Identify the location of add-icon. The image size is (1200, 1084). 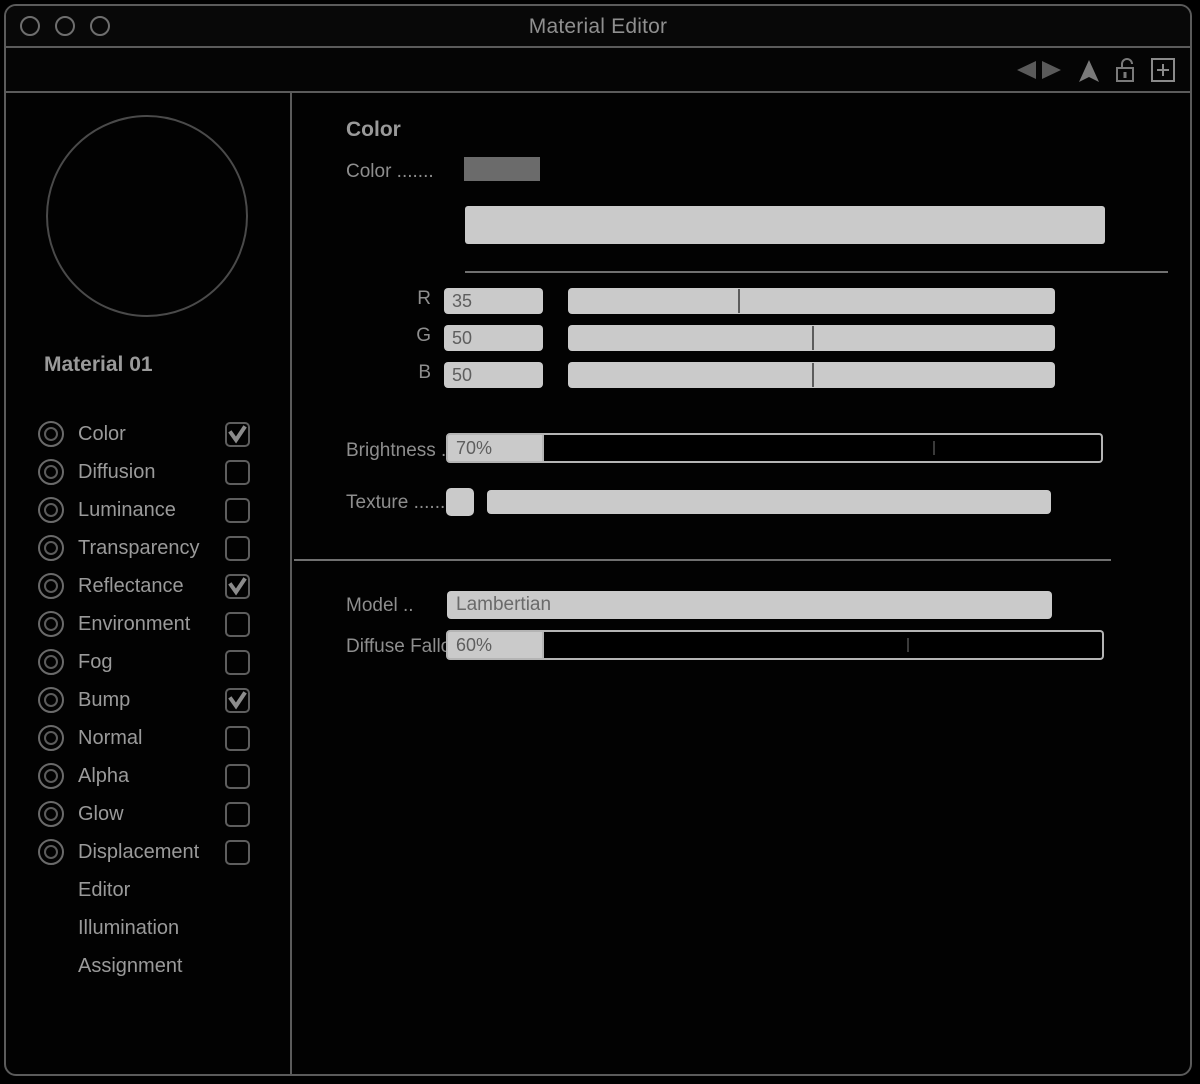
(1163, 70).